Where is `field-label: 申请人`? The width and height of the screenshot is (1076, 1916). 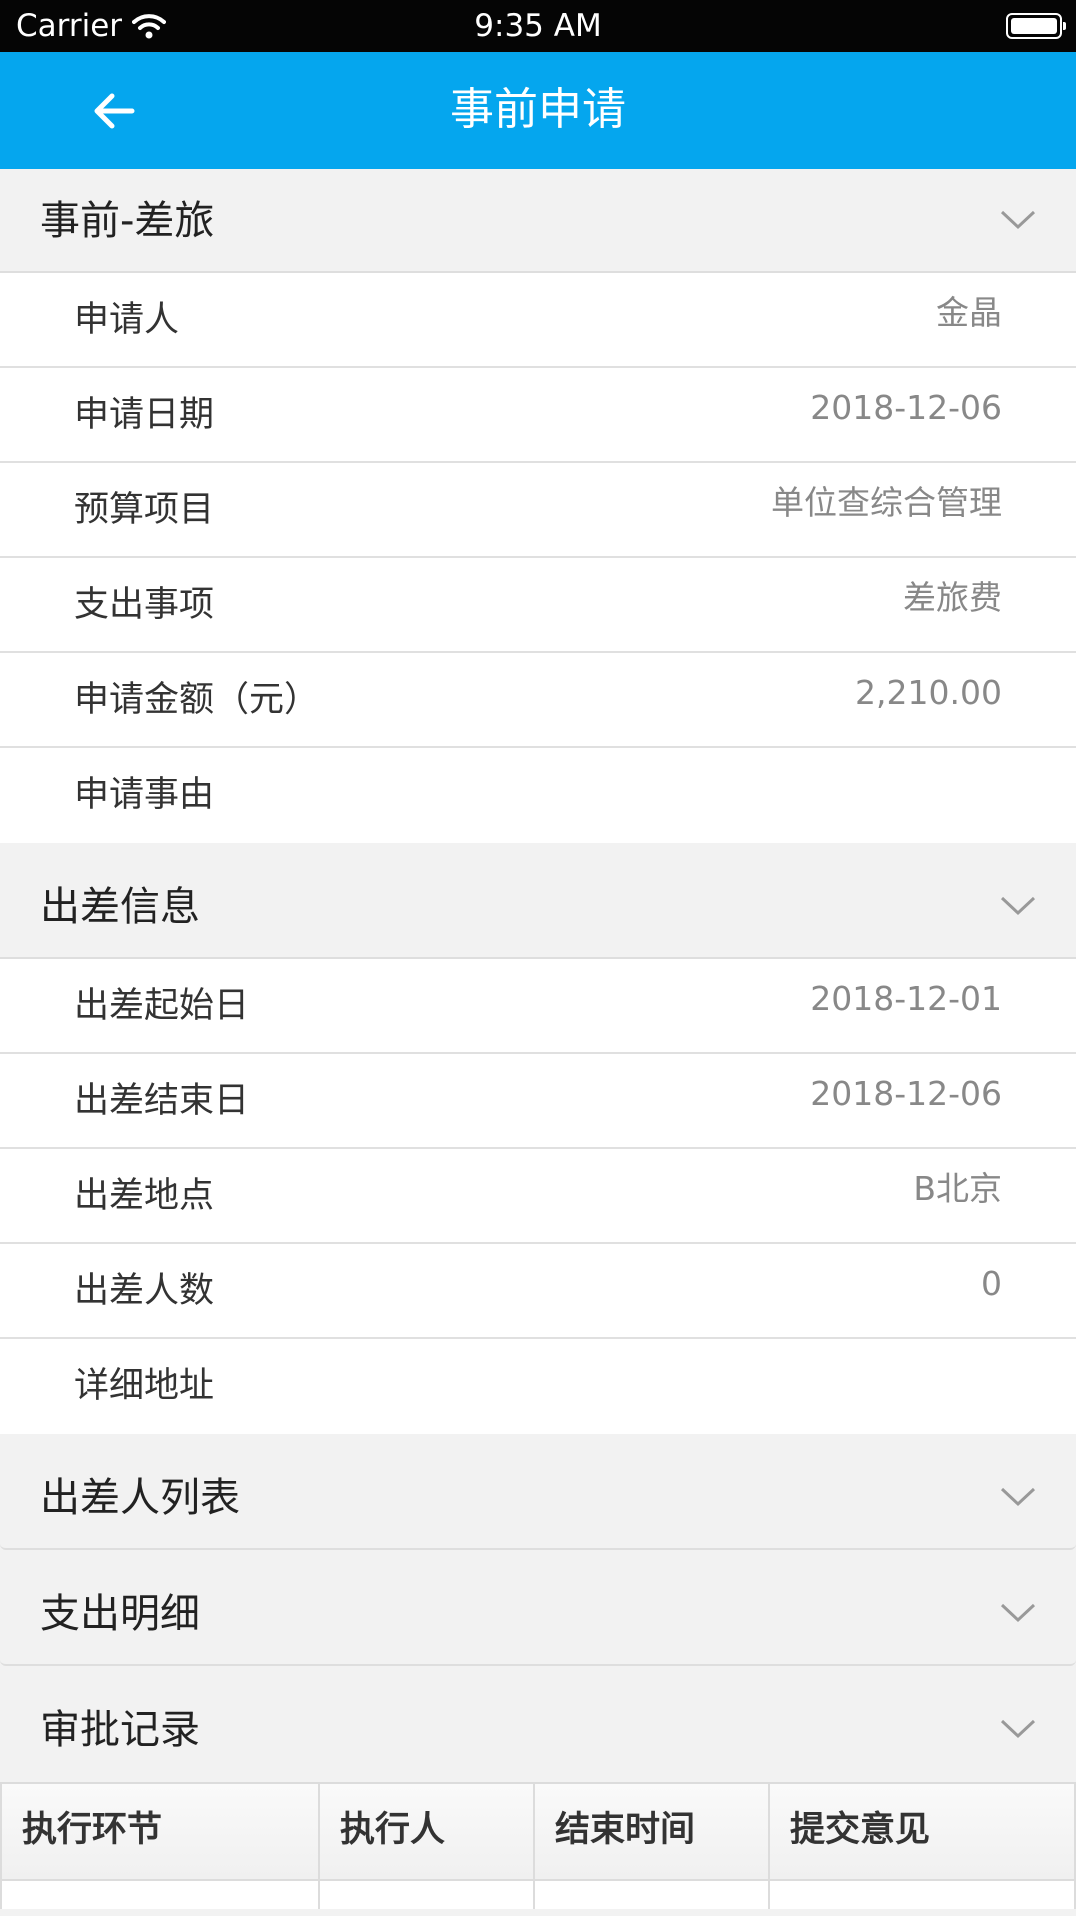 field-label: 申请人 is located at coordinates (127, 320).